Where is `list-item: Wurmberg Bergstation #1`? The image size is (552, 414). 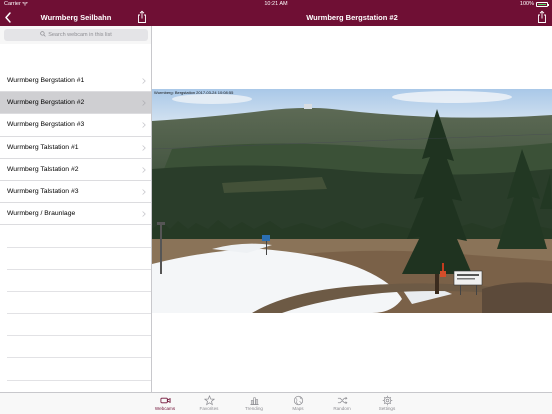 list-item: Wurmberg Bergstation #1 is located at coordinates (75, 81).